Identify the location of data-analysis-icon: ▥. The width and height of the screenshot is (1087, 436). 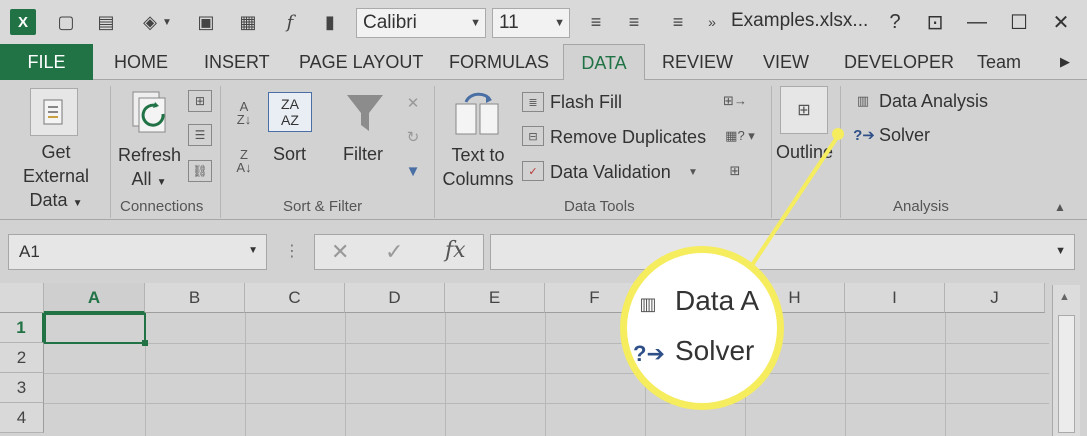
(648, 303).